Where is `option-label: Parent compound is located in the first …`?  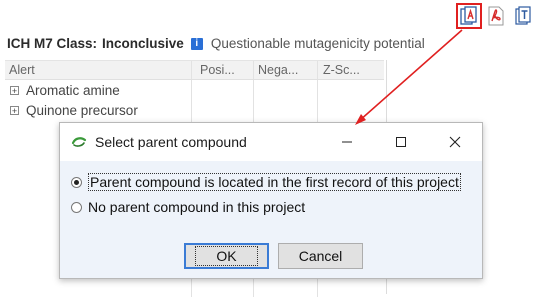 option-label: Parent compound is located in the first … is located at coordinates (274, 182).